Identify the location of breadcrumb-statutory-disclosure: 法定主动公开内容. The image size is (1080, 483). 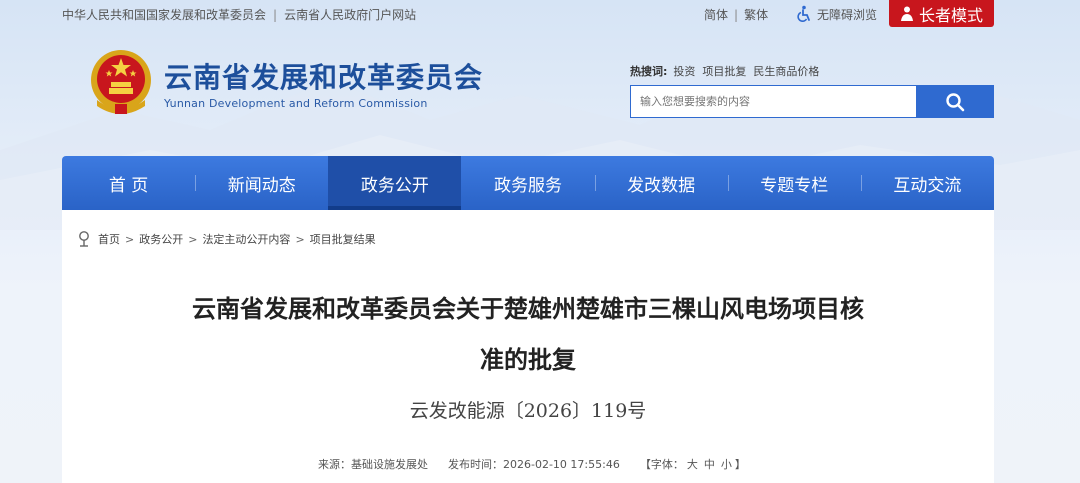
(246, 239).